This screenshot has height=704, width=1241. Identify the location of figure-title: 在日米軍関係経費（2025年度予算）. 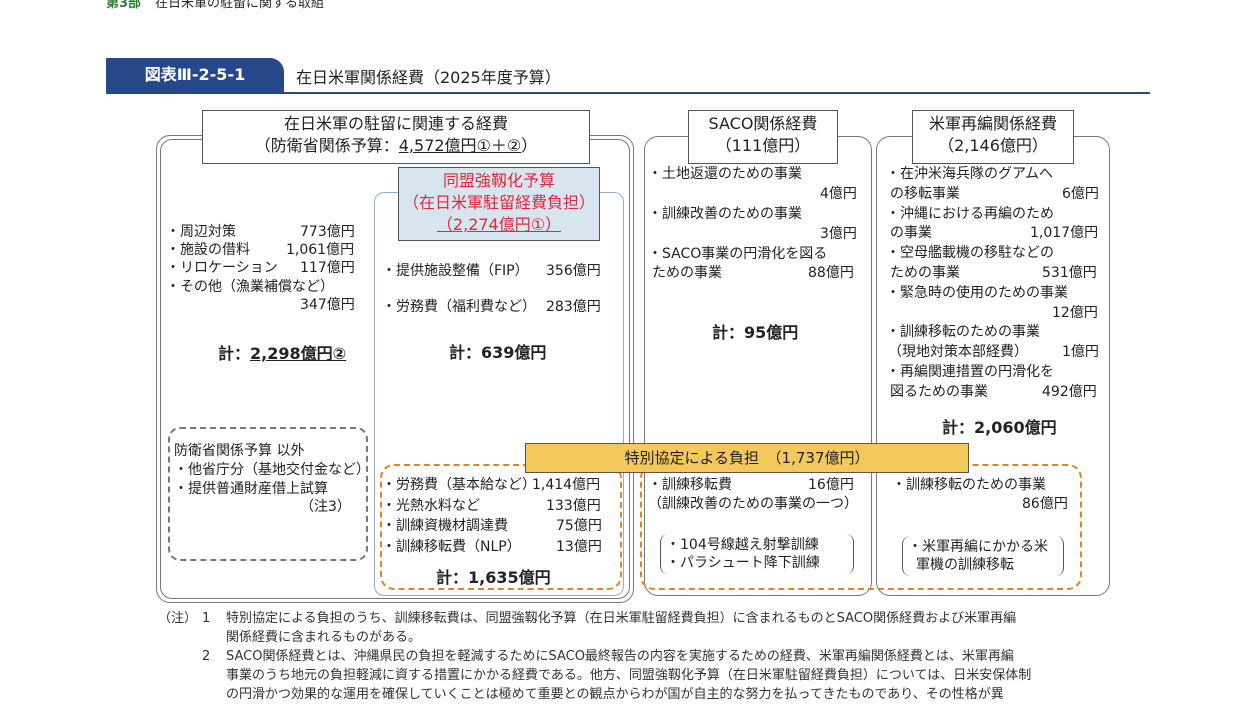
(428, 77).